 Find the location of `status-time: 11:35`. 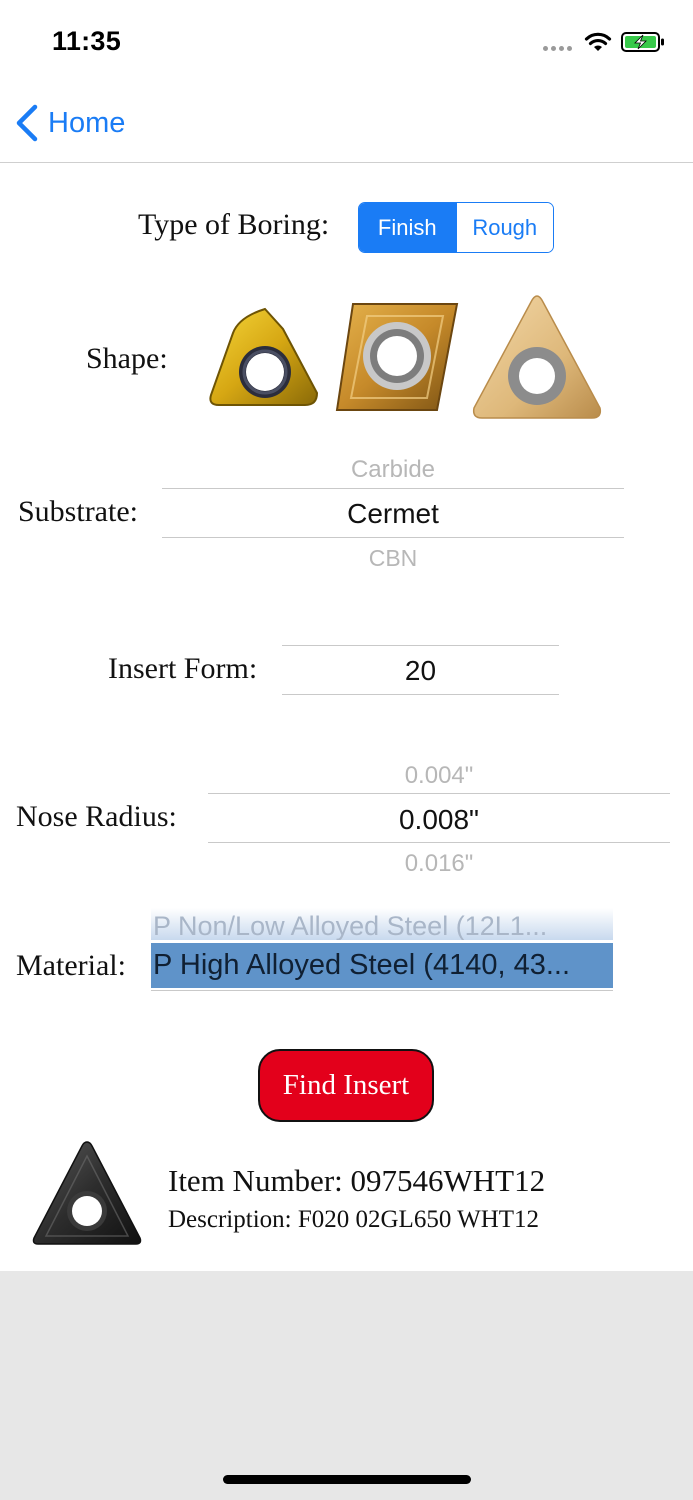

status-time: 11:35 is located at coordinates (87, 41).